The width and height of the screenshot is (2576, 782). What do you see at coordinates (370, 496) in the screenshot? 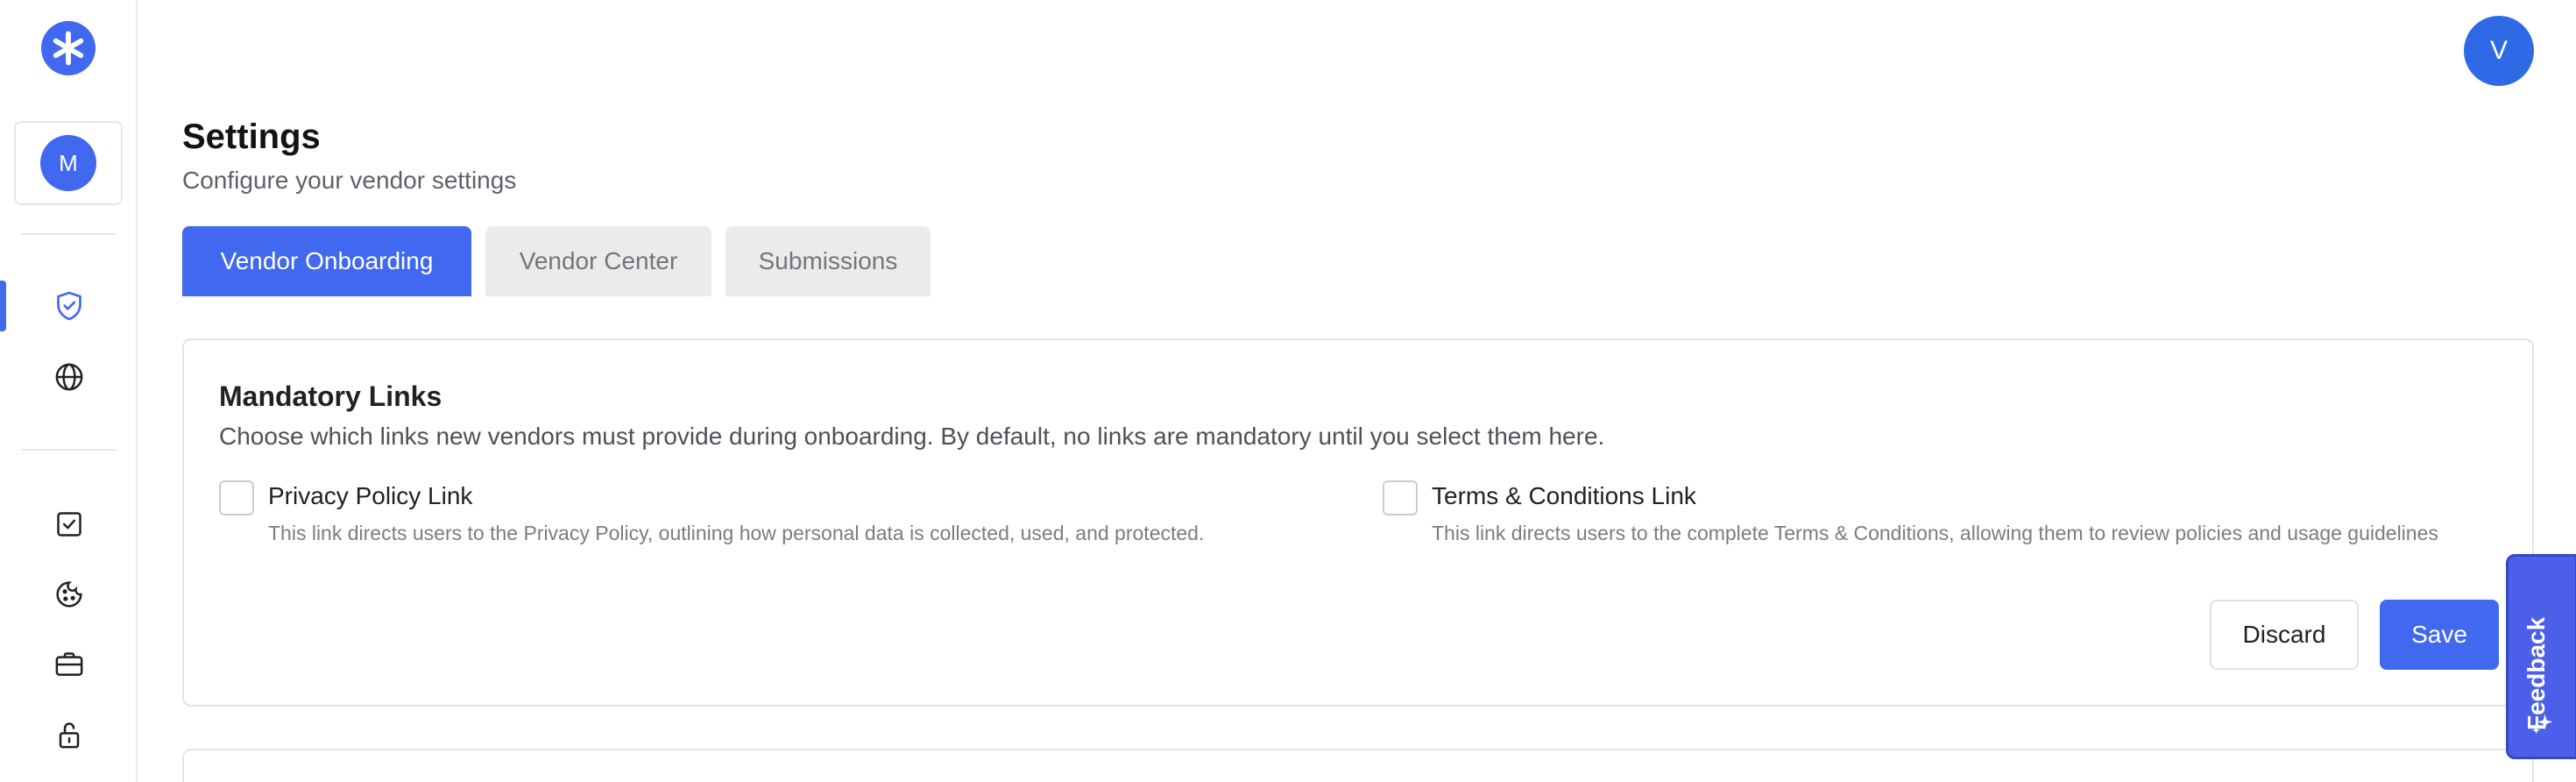
I see `privacy-policy-label: Privacy Policy Link` at bounding box center [370, 496].